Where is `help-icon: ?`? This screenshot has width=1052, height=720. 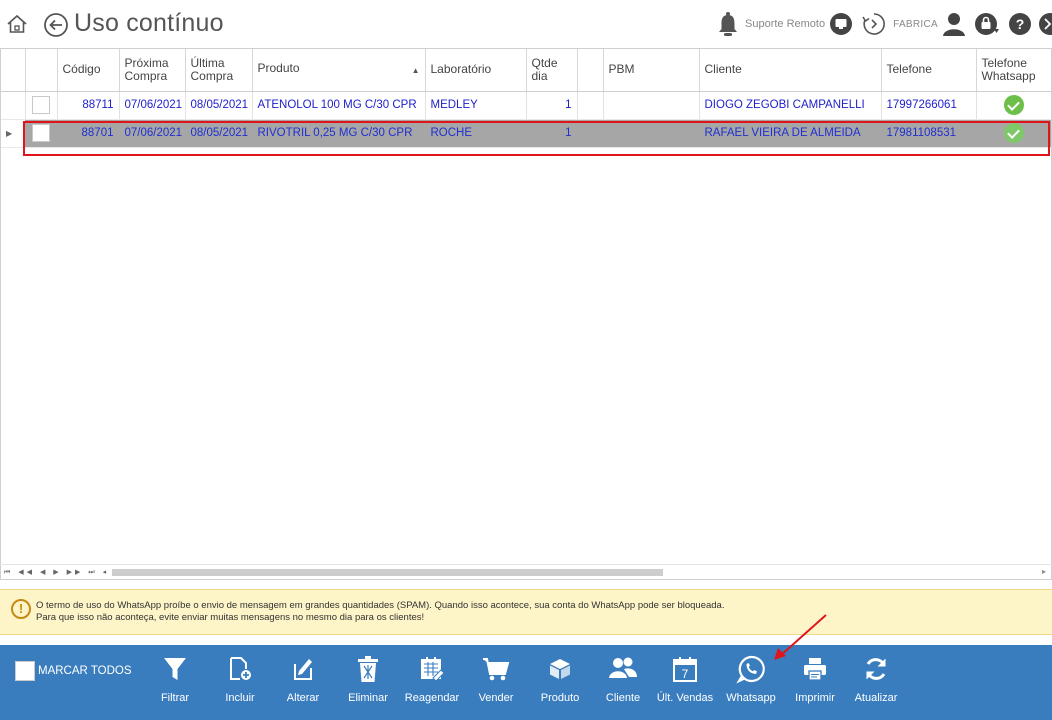 help-icon: ? is located at coordinates (1020, 24).